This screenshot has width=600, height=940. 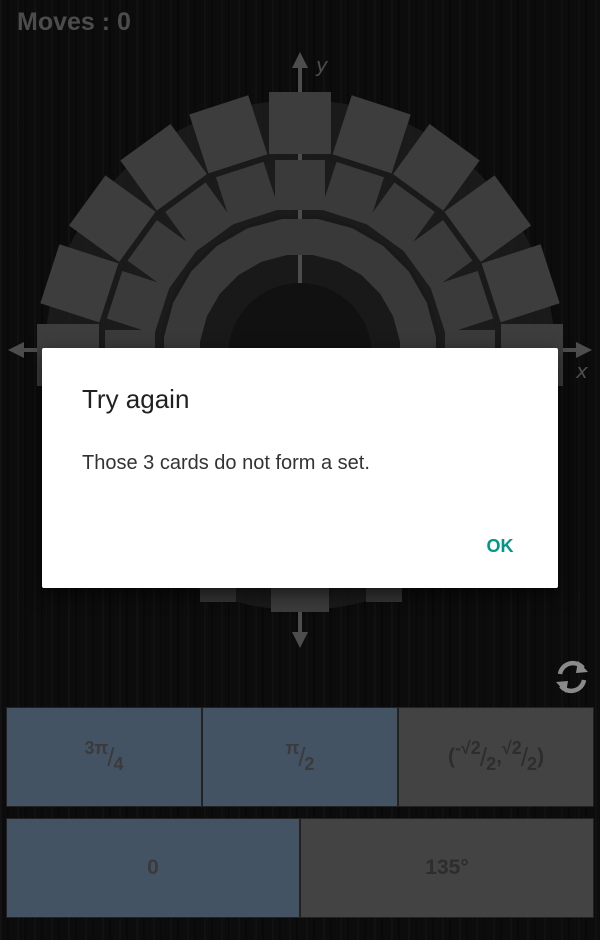 What do you see at coordinates (153, 868) in the screenshot?
I see `card-zero: 0` at bounding box center [153, 868].